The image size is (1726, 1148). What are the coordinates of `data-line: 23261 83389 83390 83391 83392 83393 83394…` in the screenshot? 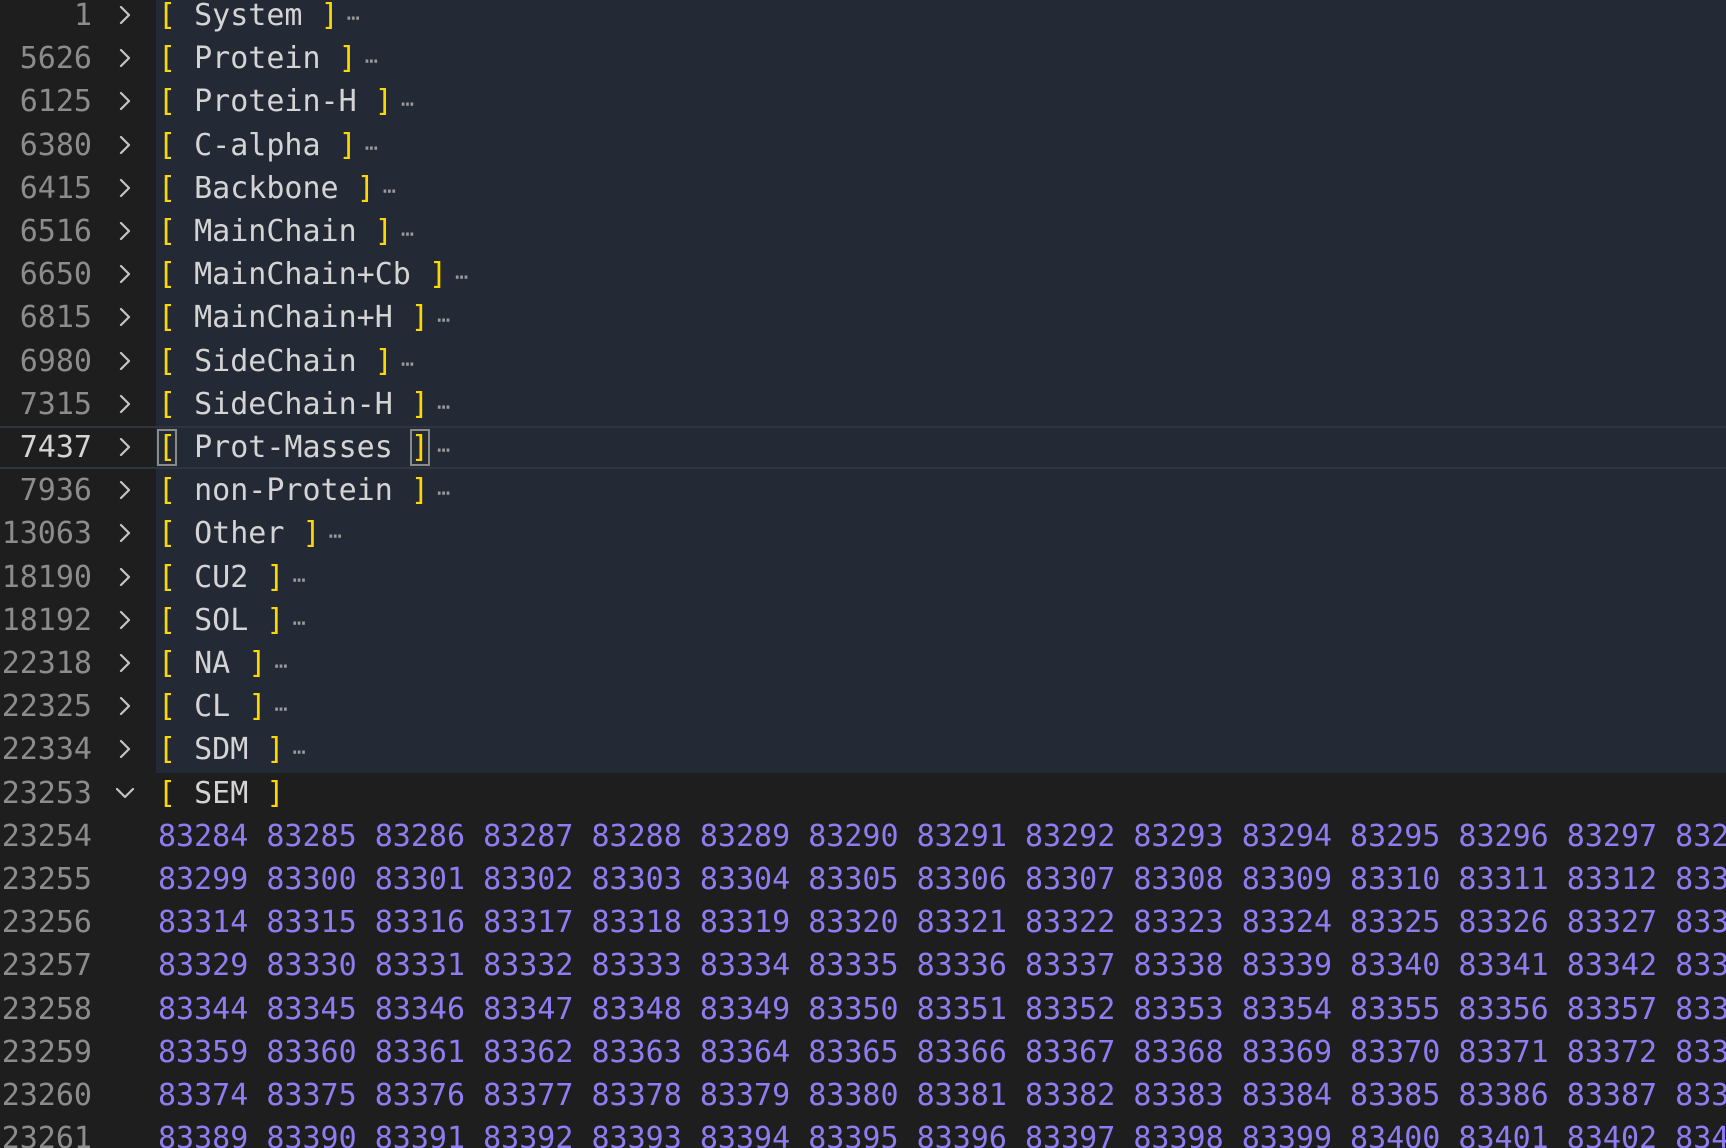 It's located at (863, 1132).